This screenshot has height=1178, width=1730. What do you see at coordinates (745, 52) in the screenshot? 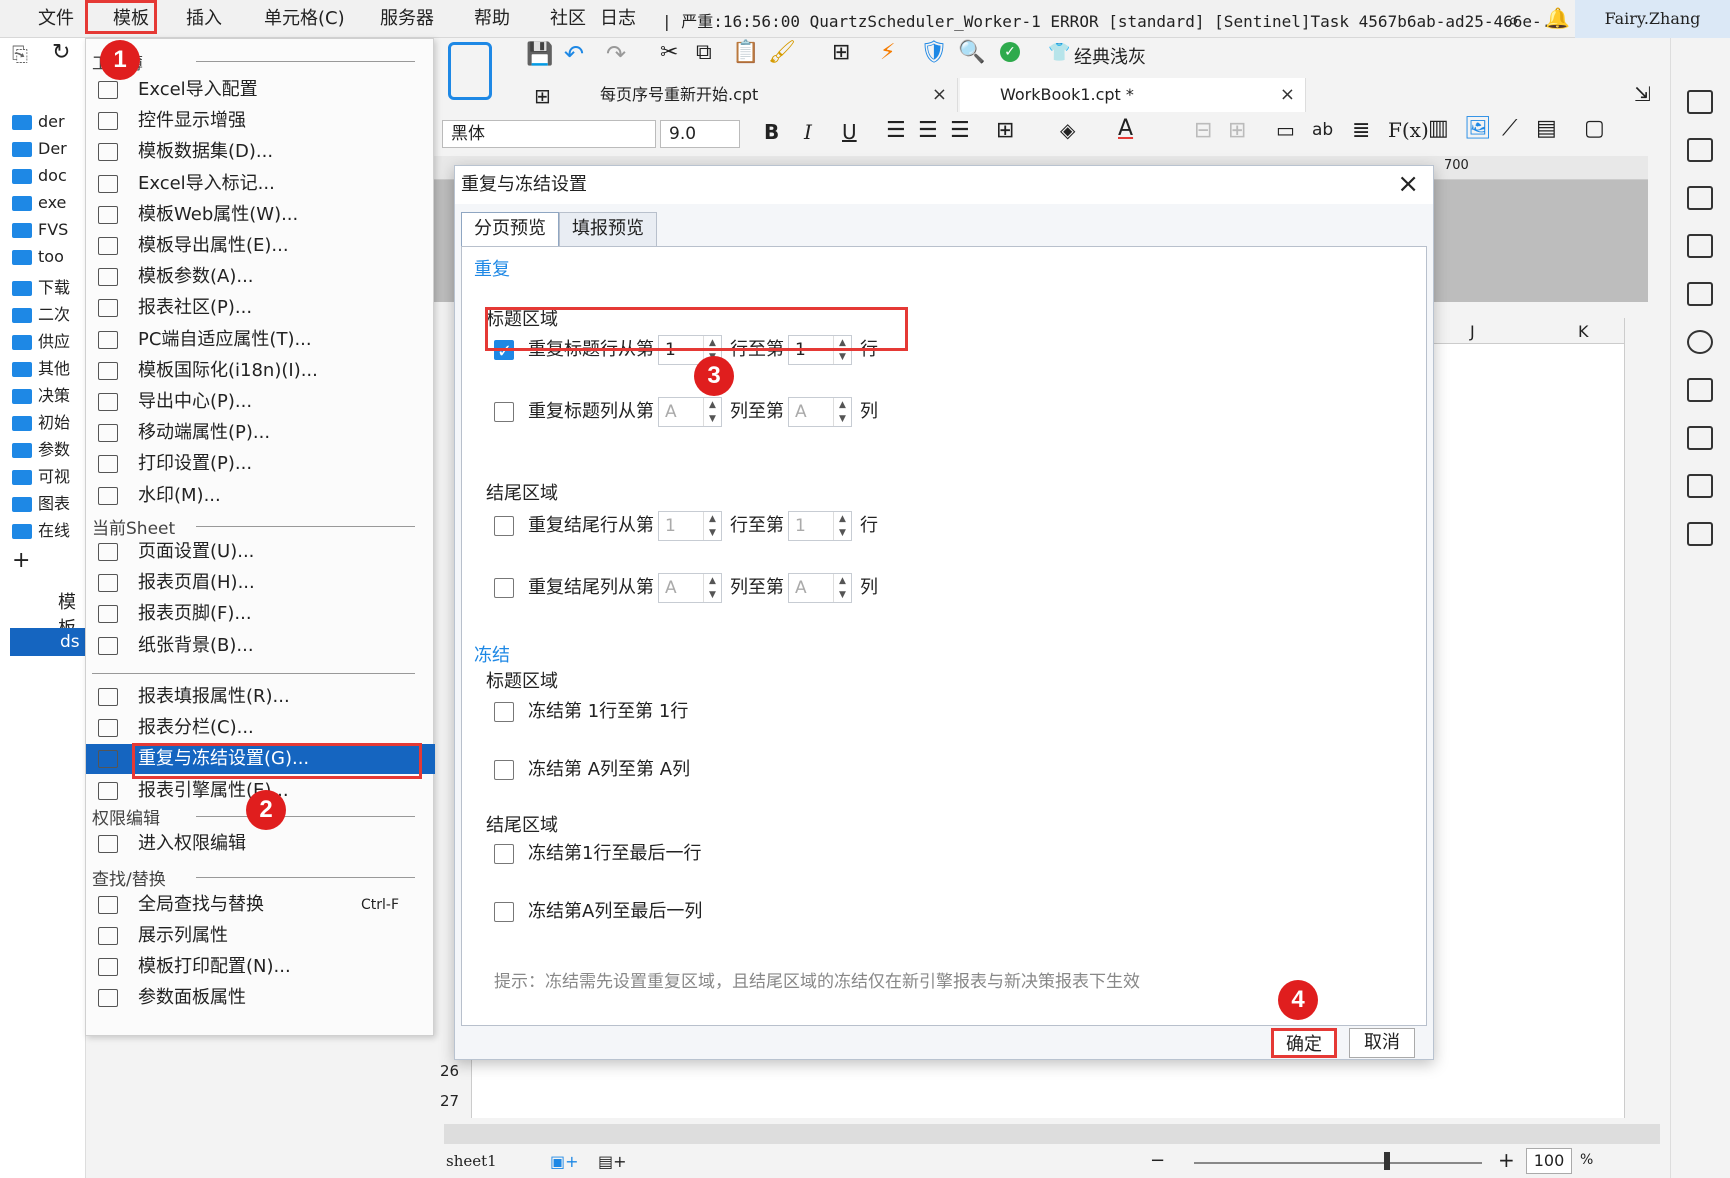
I see `paste-icon: 📋` at bounding box center [745, 52].